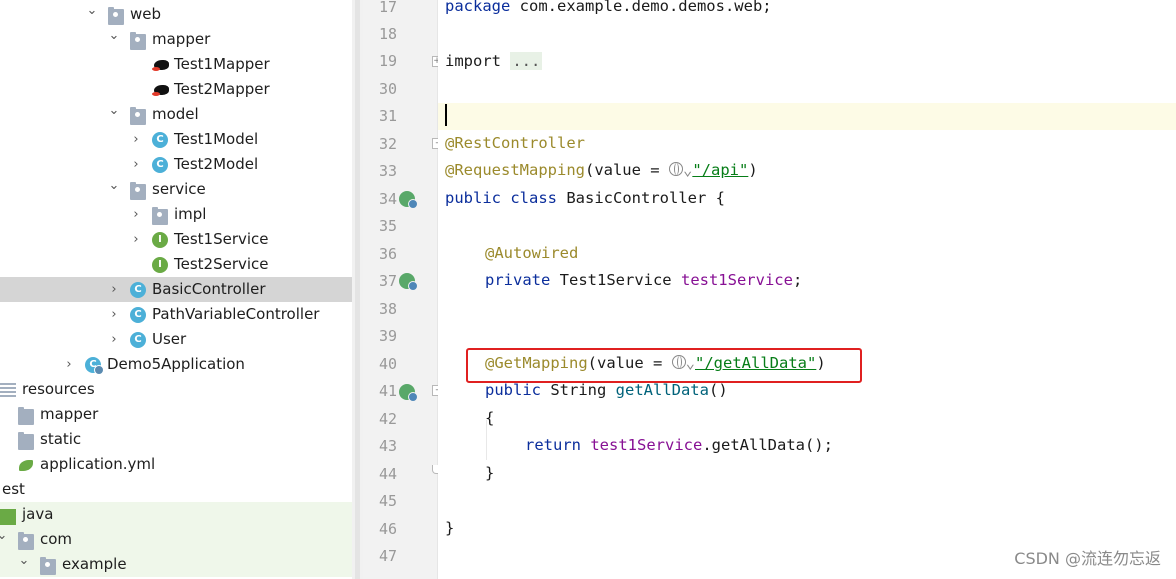  I want to click on line-number: 37, so click(387, 281).